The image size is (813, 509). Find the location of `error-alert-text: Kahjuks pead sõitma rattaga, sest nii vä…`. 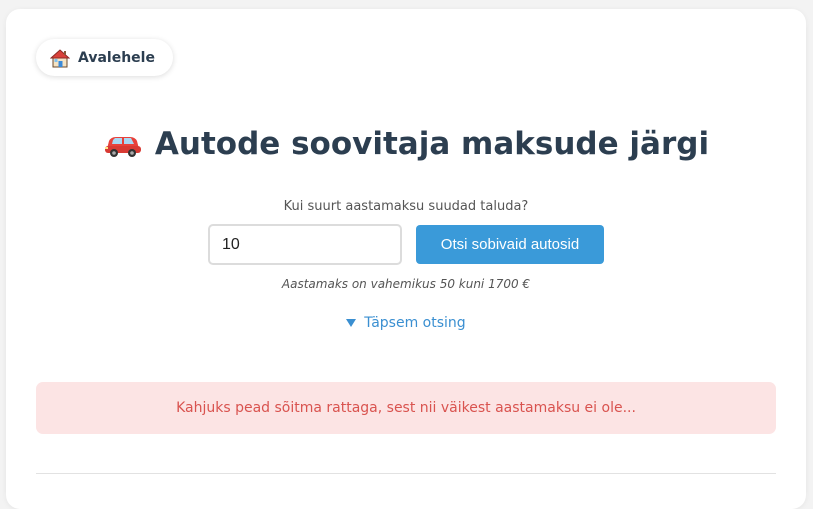

error-alert-text: Kahjuks pead sõitma rattaga, sest nii vä… is located at coordinates (406, 408).